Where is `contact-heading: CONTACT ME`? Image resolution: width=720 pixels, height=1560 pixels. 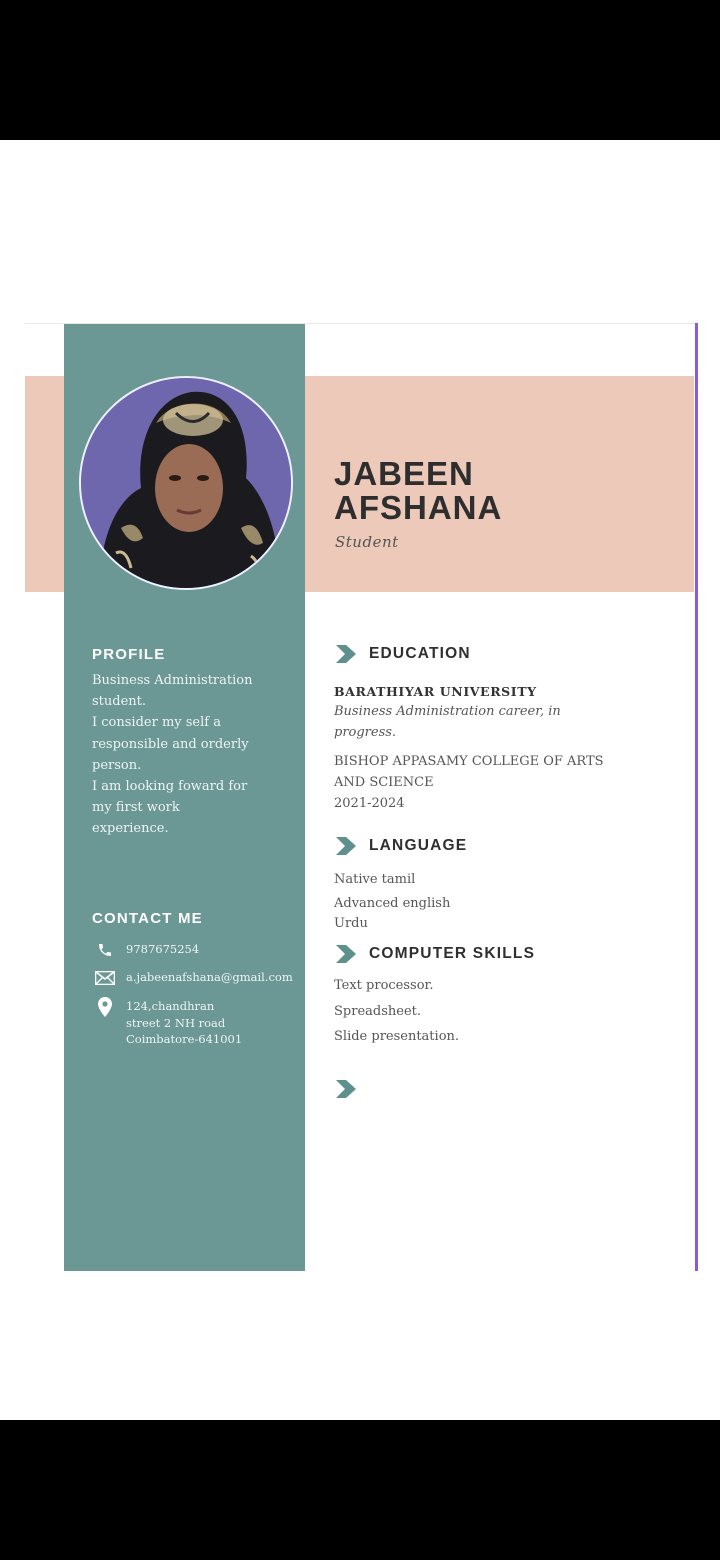 contact-heading: CONTACT ME is located at coordinates (147, 918).